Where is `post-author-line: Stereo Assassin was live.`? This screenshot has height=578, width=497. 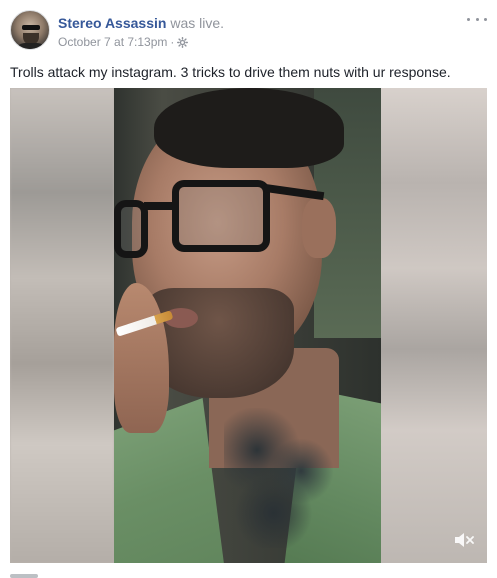
post-author-line: Stereo Assassin was live. is located at coordinates (141, 23).